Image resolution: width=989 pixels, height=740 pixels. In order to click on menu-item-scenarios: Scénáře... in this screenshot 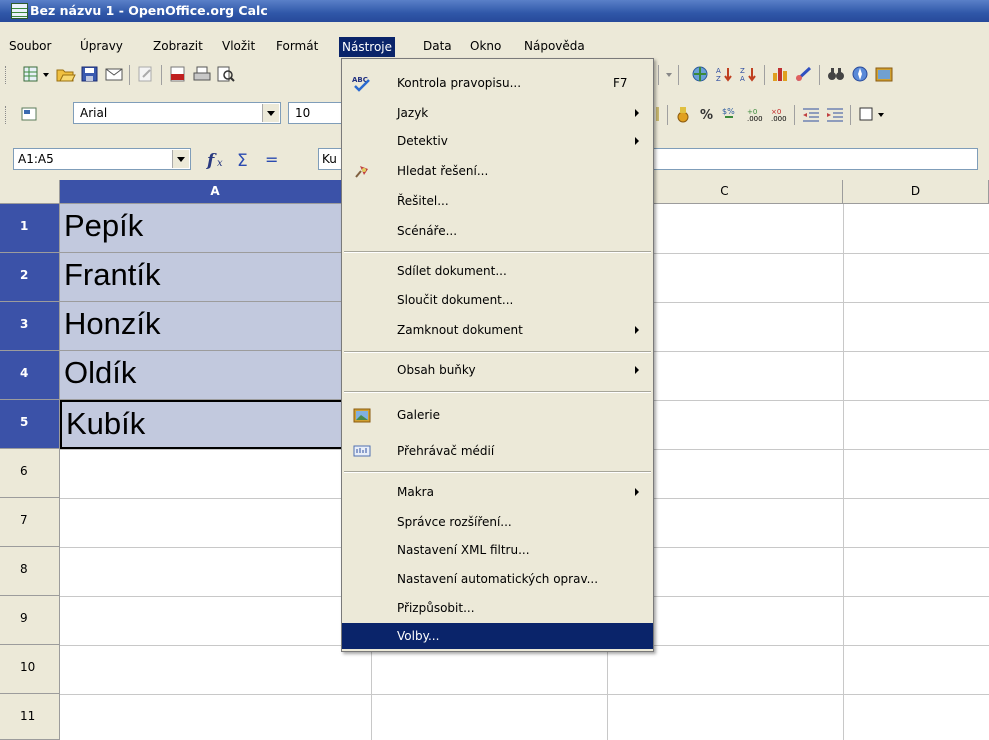, I will do `click(497, 231)`.